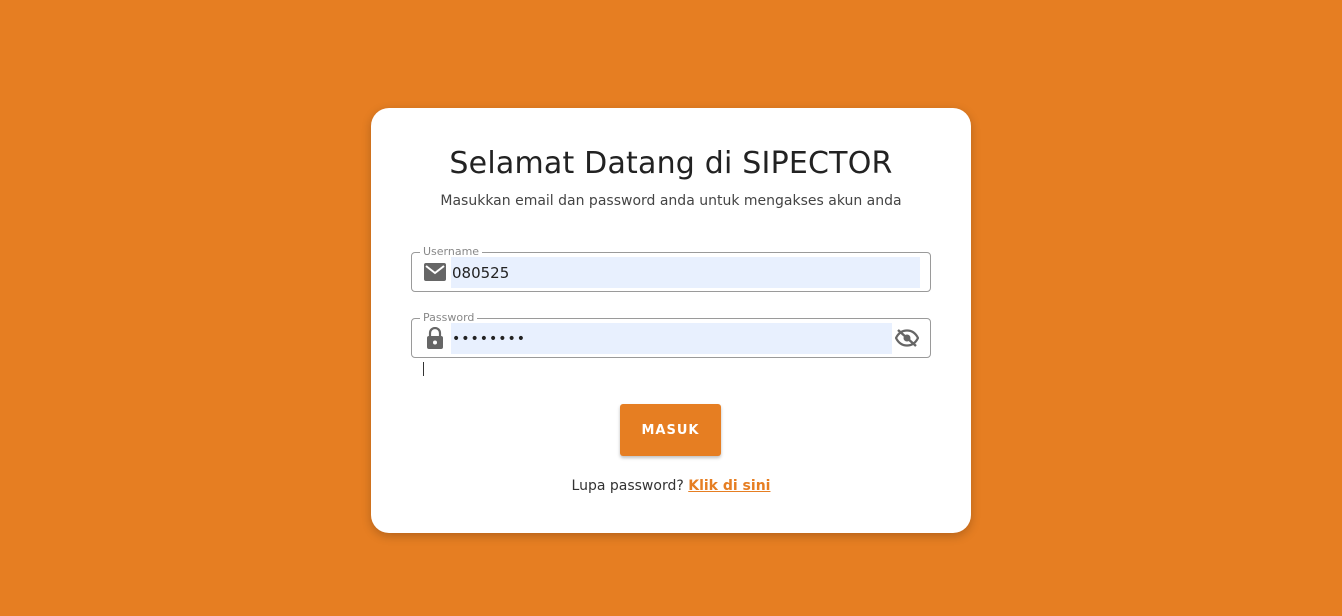  Describe the element at coordinates (435, 272) in the screenshot. I see `email-icon` at that location.